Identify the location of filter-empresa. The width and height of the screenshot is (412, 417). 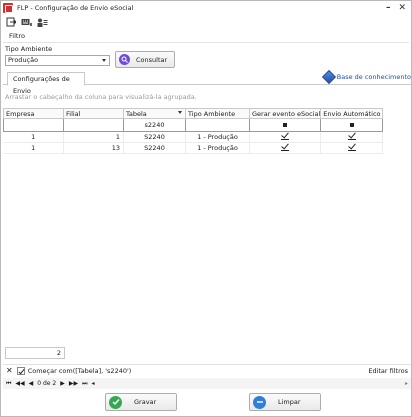
(33, 125).